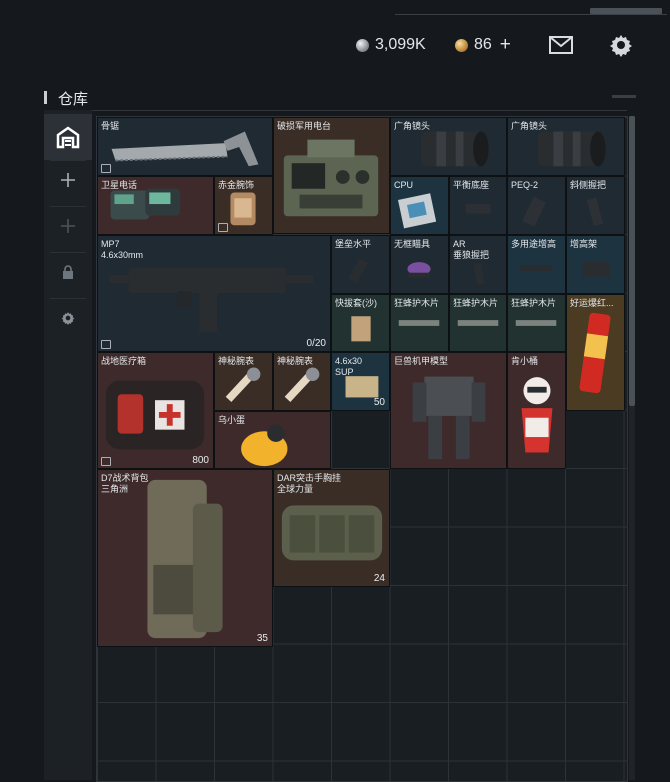 The image size is (670, 782). What do you see at coordinates (335, 110) in the screenshot?
I see `title-divider` at bounding box center [335, 110].